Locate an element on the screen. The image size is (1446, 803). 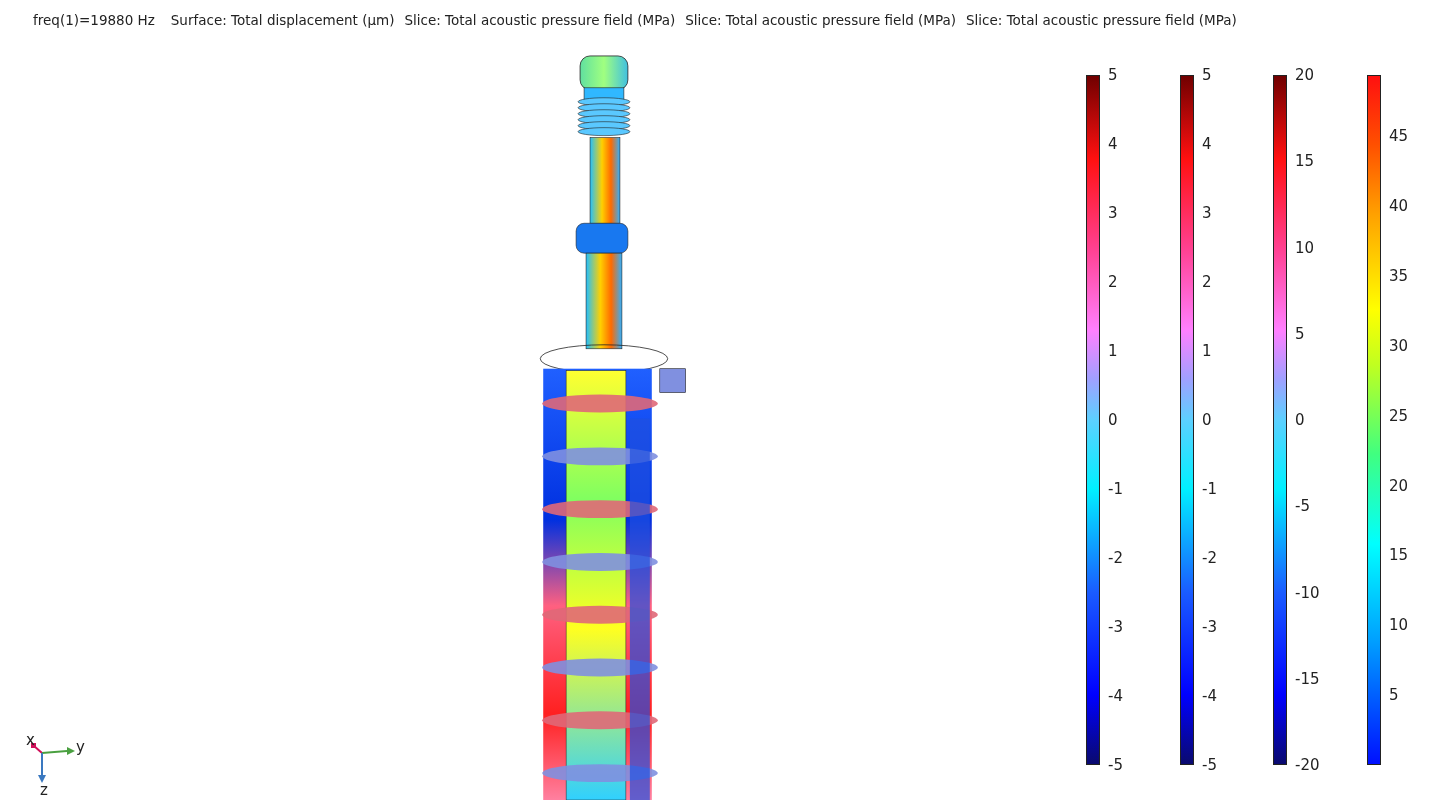
axis-label: y is located at coordinates (80, 747).